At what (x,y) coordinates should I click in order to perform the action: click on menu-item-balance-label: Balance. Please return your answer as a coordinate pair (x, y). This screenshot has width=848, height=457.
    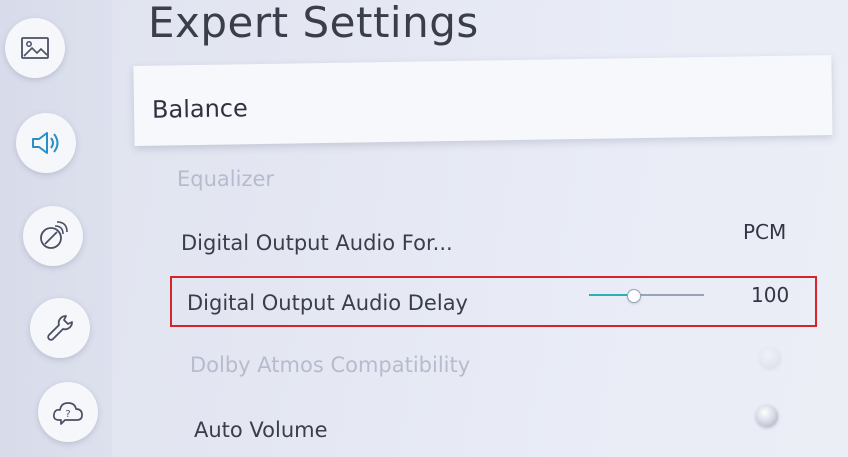
    Looking at the image, I should click on (199, 109).